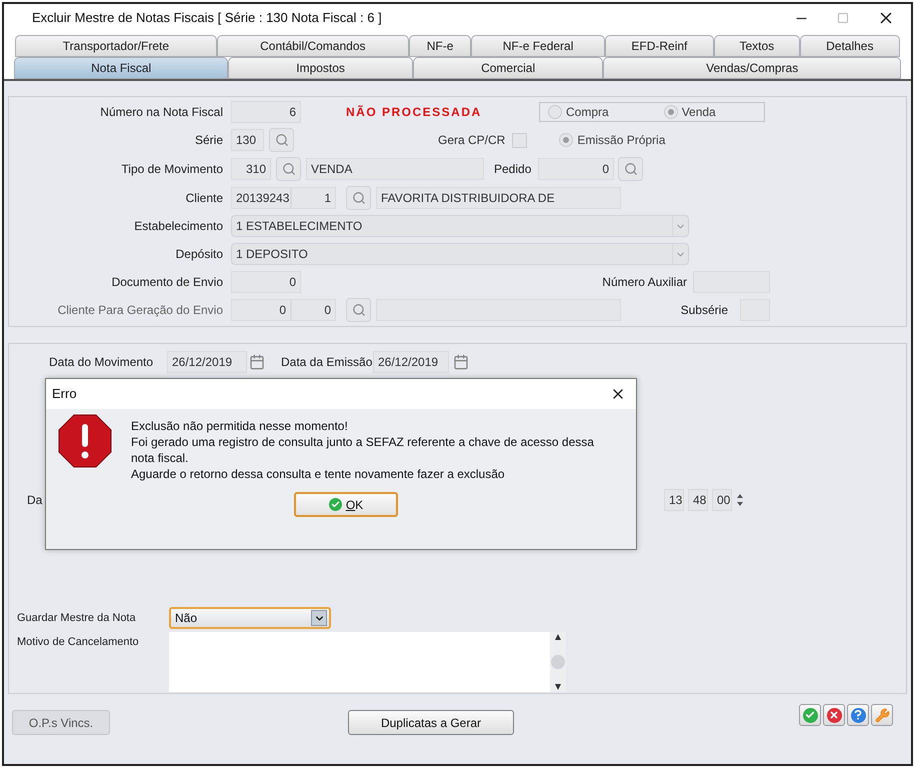 The width and height of the screenshot is (915, 768). Describe the element at coordinates (320, 68) in the screenshot. I see `tab: Impostos` at that location.